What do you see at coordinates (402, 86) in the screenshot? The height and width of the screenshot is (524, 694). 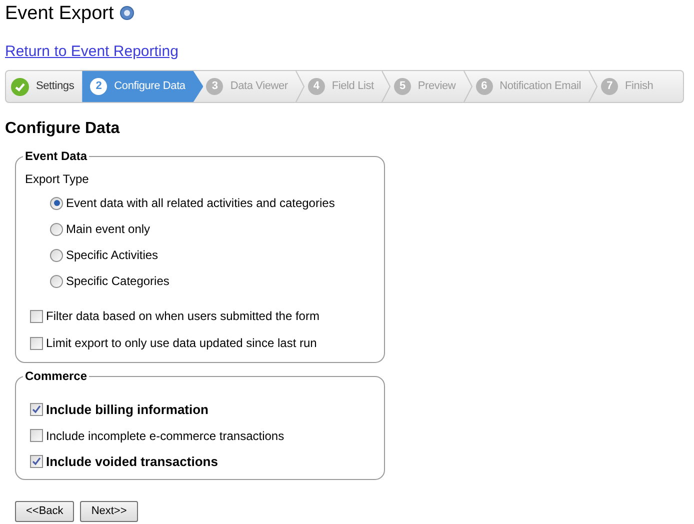 I see `step-number: 5` at bounding box center [402, 86].